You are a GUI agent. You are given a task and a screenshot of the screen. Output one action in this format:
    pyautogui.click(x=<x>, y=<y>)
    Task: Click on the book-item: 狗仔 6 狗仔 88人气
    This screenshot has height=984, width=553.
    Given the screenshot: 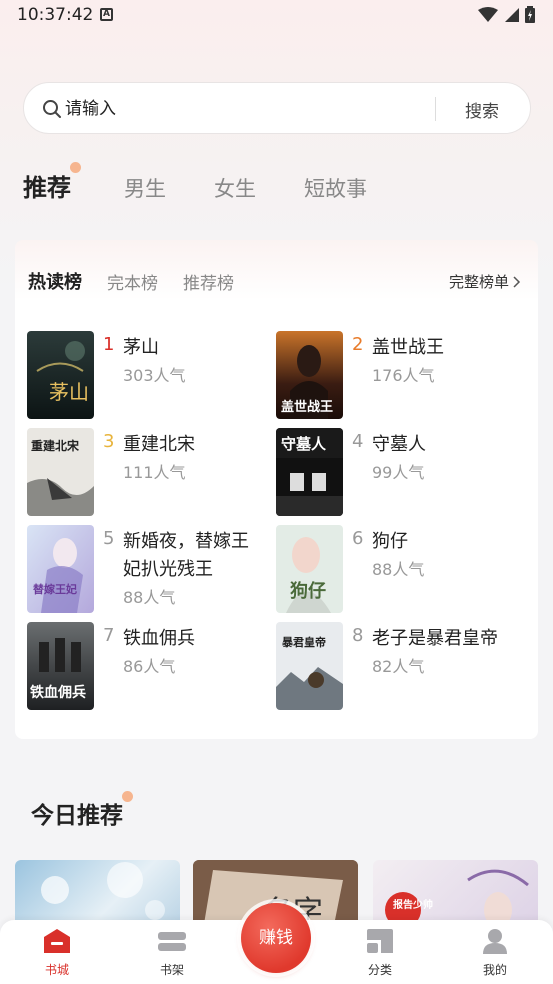 What is the action you would take?
    pyautogui.click(x=396, y=570)
    